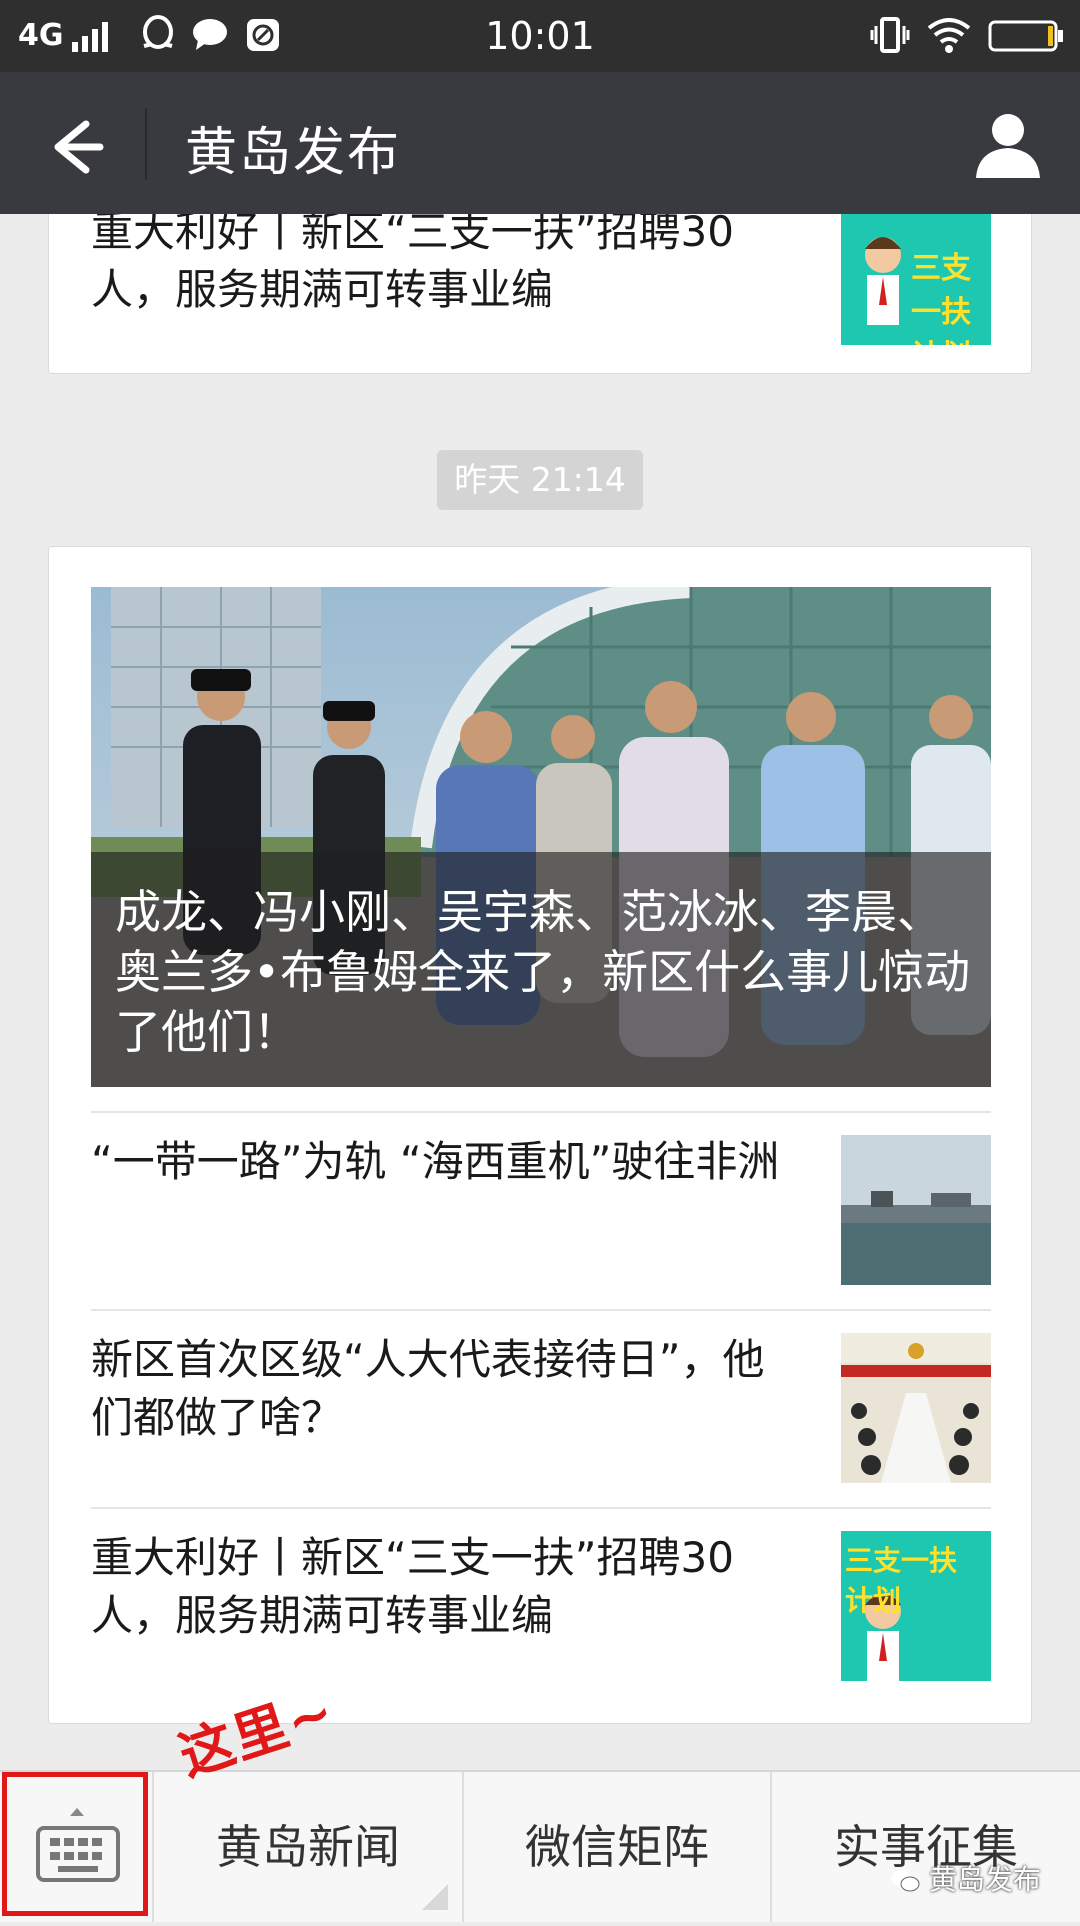  I want to click on article-item: 新区首次区级“人大代表接待日”，他们都做了啥？, so click(541, 1407).